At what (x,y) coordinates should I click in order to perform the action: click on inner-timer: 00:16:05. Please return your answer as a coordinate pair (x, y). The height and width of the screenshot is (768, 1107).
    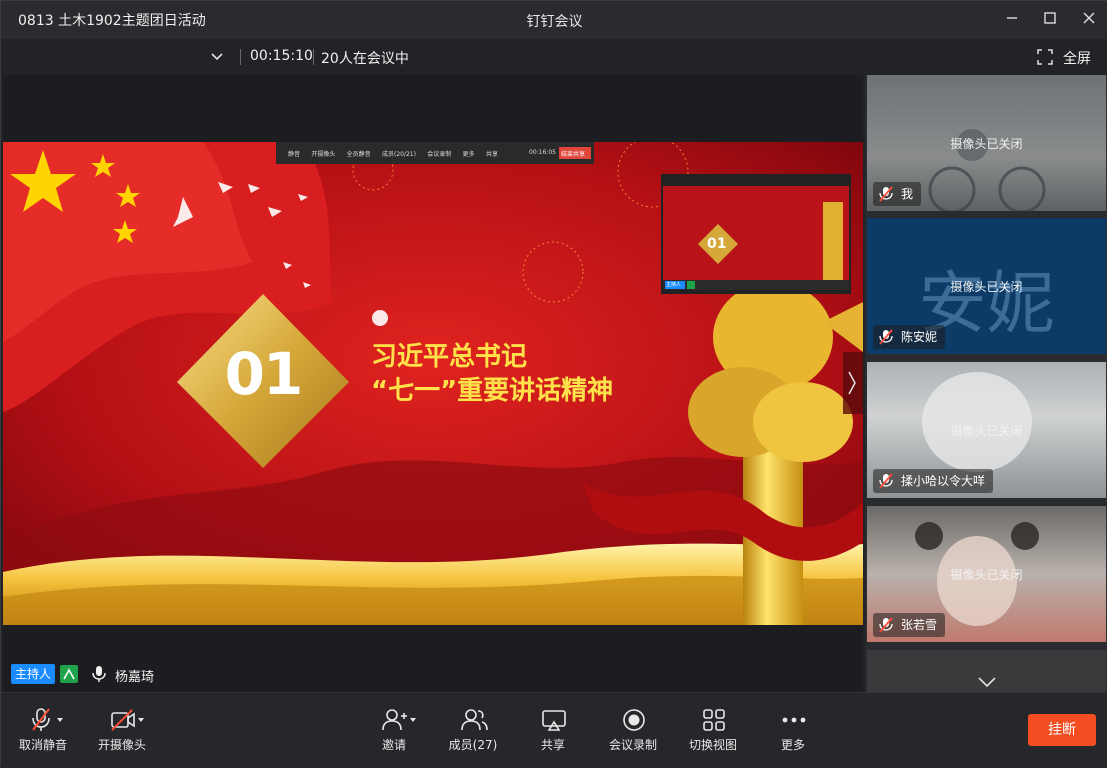
    Looking at the image, I should click on (542, 152).